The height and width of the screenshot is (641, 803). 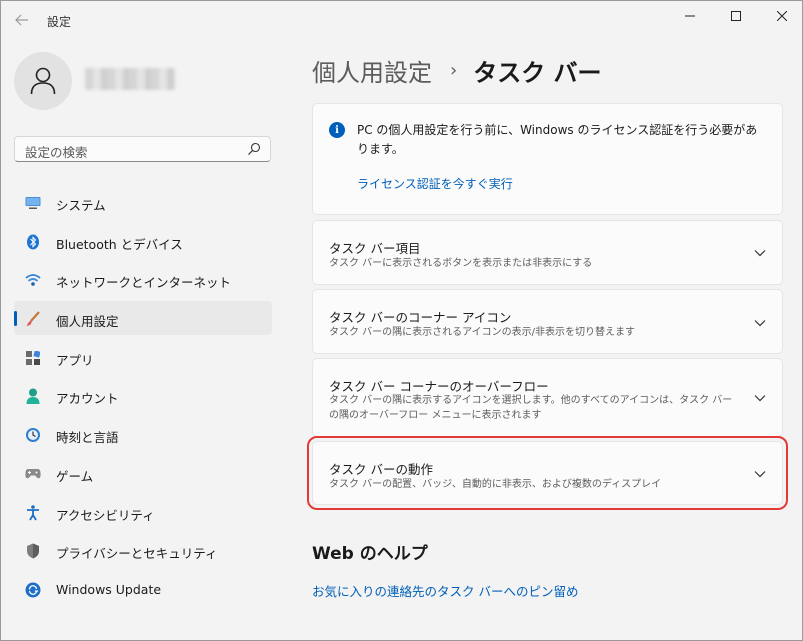 I want to click on update-icon, so click(x=33, y=590).